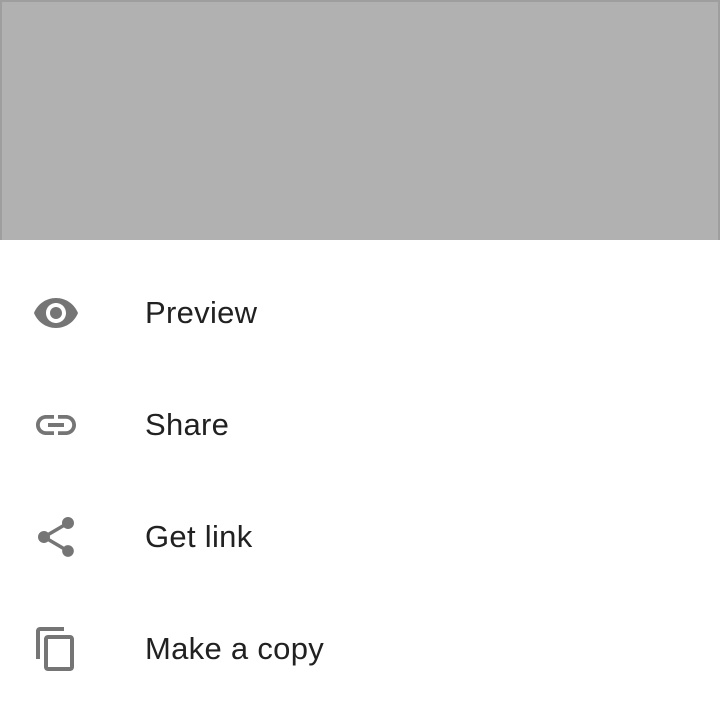  Describe the element at coordinates (187, 424) in the screenshot. I see `menu-item-label: Share` at that location.